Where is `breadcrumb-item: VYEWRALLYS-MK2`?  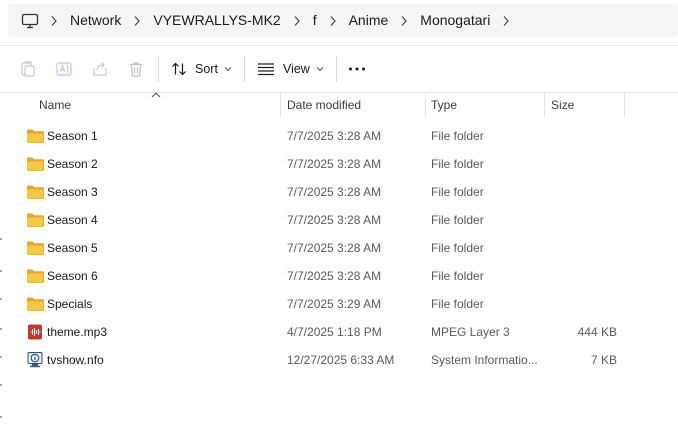 breadcrumb-item: VYEWRALLYS-MK2 is located at coordinates (216, 20).